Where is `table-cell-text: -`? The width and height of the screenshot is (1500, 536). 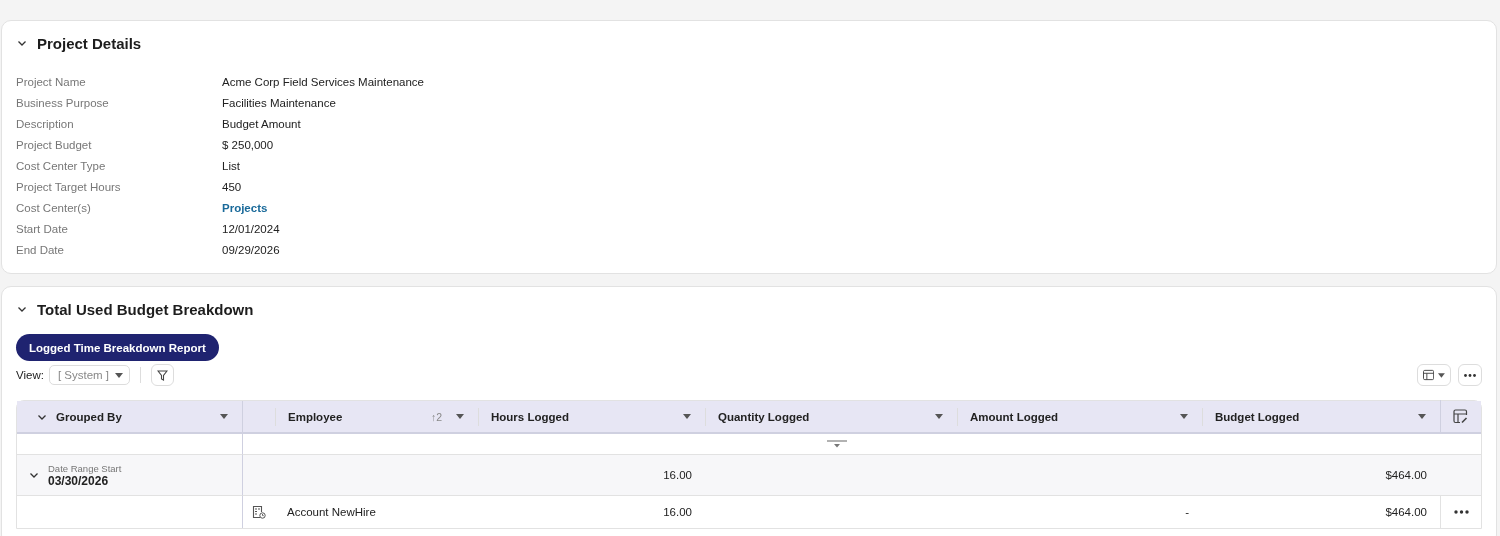 table-cell-text: - is located at coordinates (1187, 512).